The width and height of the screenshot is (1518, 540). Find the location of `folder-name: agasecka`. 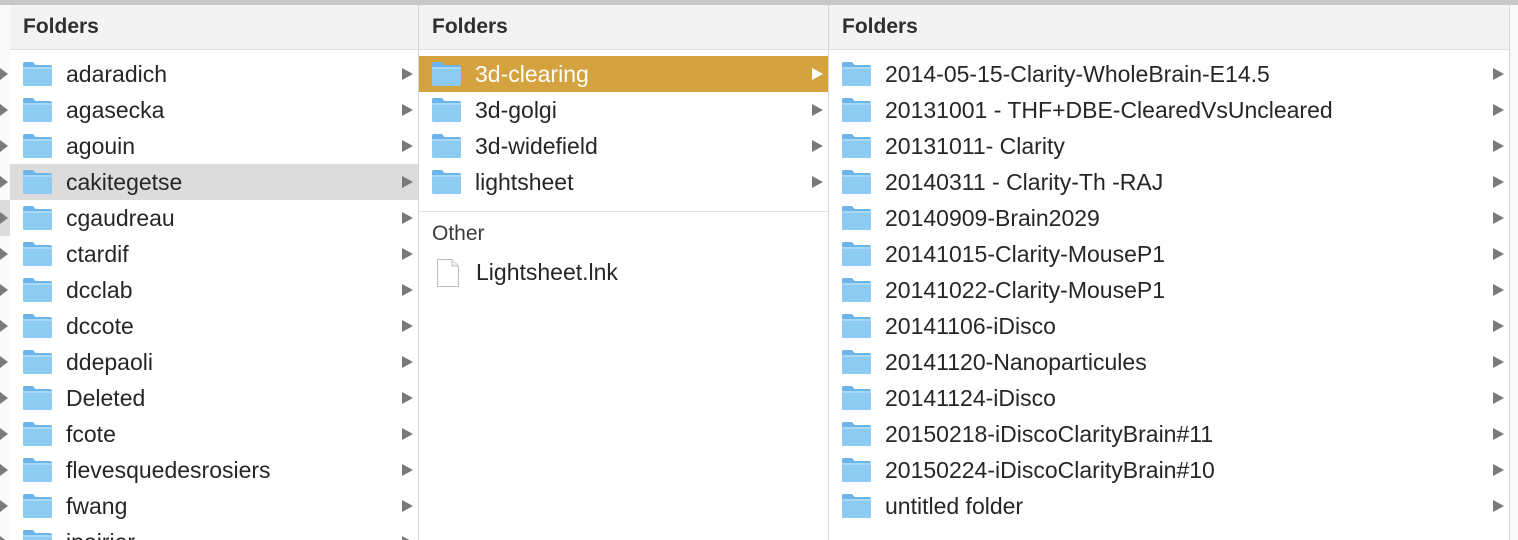

folder-name: agasecka is located at coordinates (115, 110).